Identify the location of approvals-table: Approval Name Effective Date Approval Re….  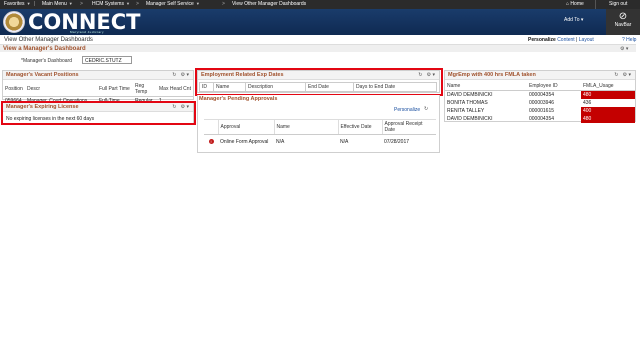
(320, 134).